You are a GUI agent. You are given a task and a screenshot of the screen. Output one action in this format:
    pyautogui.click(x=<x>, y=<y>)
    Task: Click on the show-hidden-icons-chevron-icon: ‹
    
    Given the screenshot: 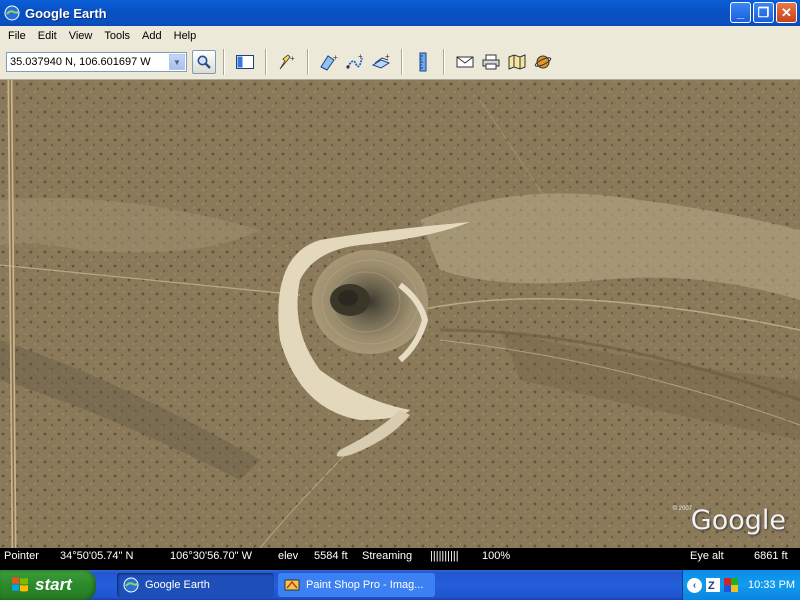 What is the action you would take?
    pyautogui.click(x=694, y=585)
    